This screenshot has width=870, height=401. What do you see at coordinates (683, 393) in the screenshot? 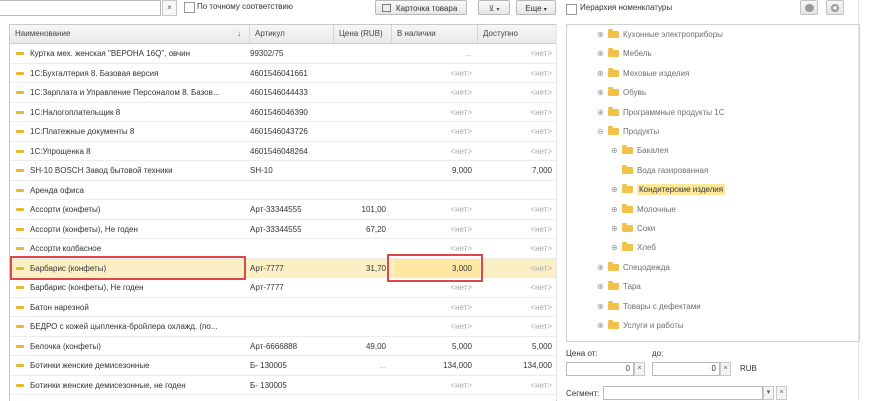
I see `segment-field` at bounding box center [683, 393].